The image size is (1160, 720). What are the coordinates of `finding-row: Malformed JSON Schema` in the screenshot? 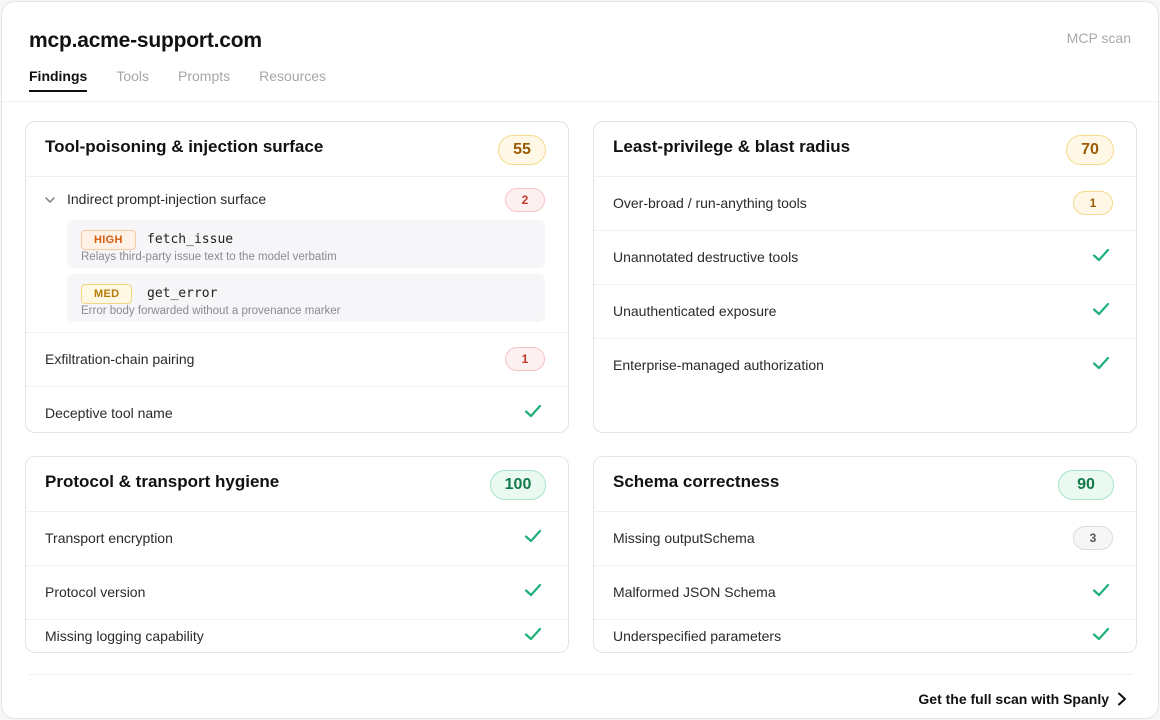 It's located at (865, 593).